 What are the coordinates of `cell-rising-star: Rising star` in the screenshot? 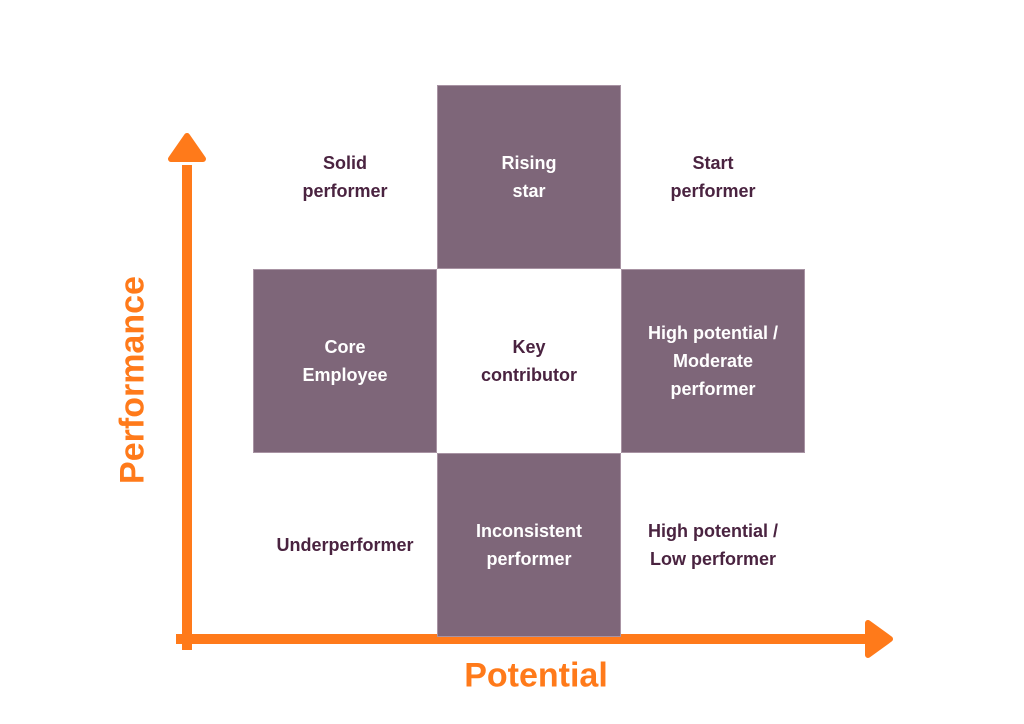 It's located at (529, 177).